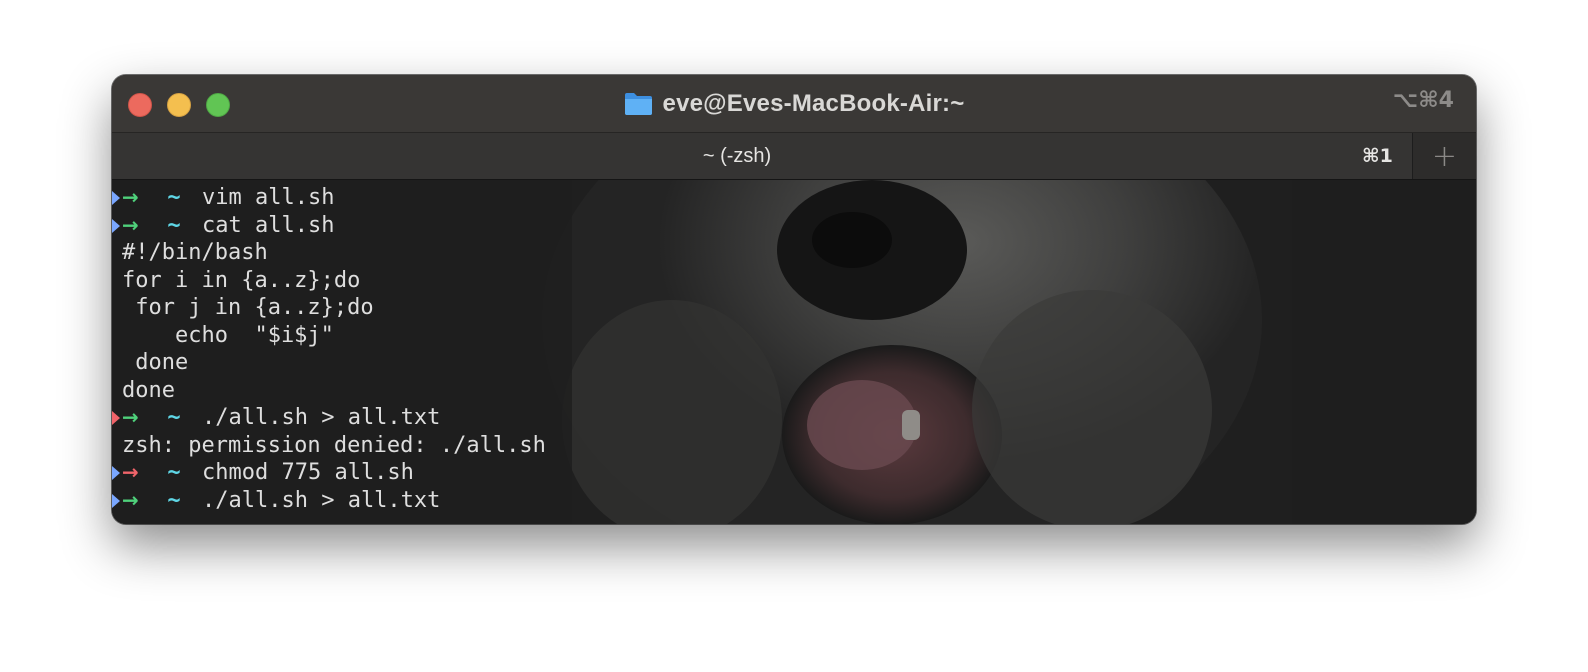  Describe the element at coordinates (813, 103) in the screenshot. I see `window-title: eve@Eves-MacBook-Air:~` at that location.